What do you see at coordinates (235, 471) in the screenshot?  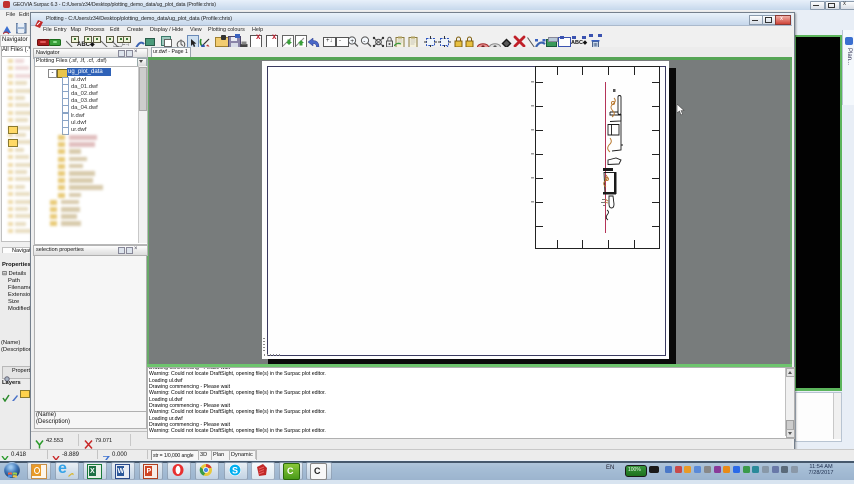 I see `svg-text: S` at bounding box center [235, 471].